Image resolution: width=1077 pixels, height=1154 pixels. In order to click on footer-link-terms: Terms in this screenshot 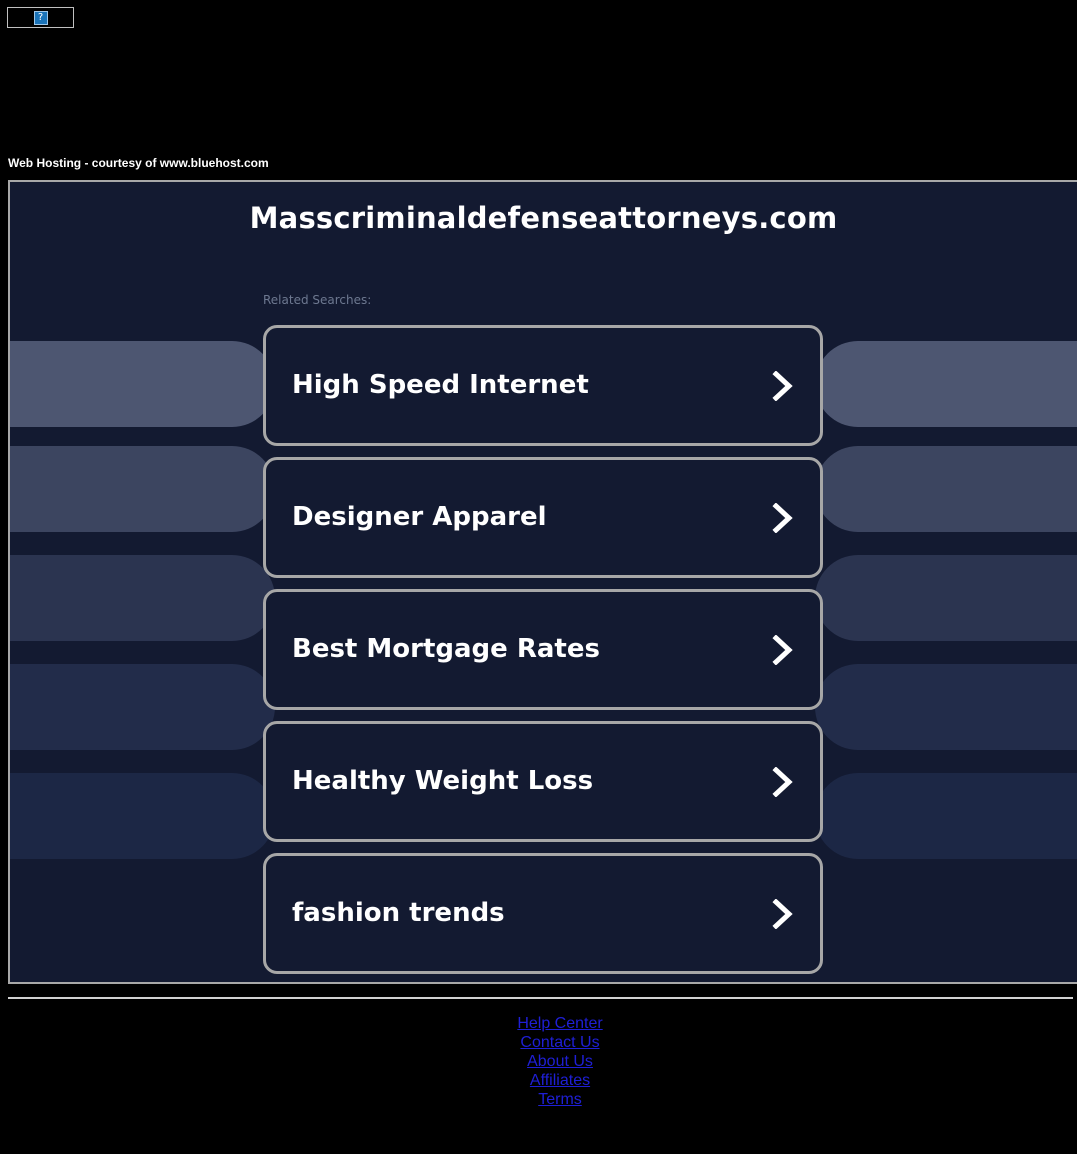, I will do `click(560, 1099)`.